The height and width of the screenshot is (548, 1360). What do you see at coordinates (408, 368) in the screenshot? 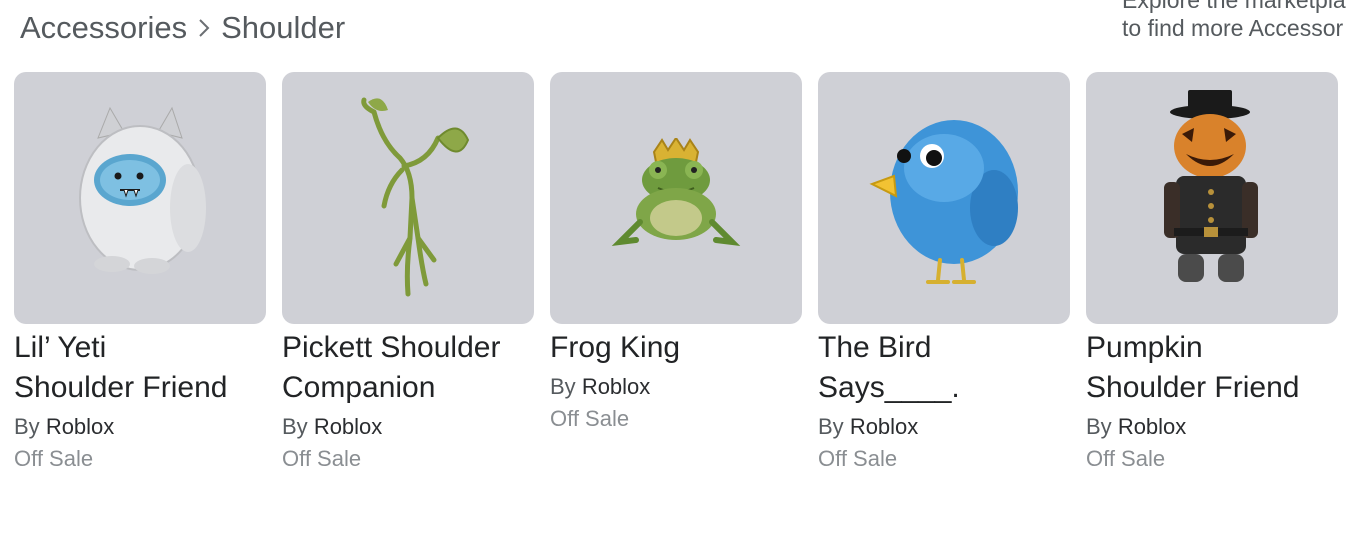
I see `item-name: Pickett Shoulder Companion` at bounding box center [408, 368].